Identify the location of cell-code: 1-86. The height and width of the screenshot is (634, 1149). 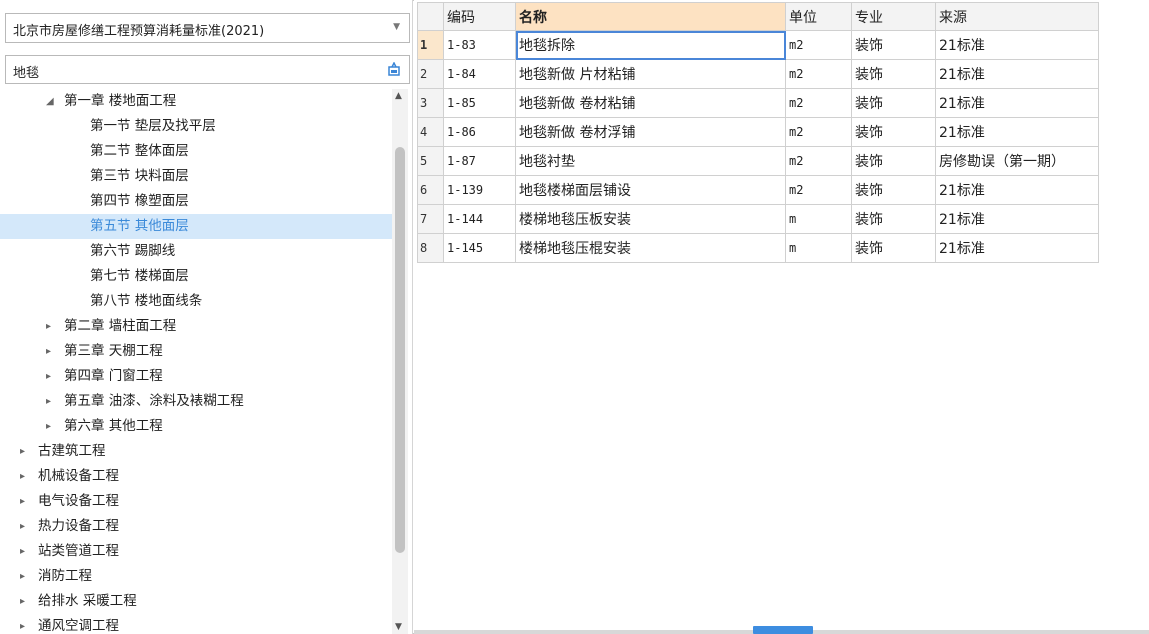
(479, 132).